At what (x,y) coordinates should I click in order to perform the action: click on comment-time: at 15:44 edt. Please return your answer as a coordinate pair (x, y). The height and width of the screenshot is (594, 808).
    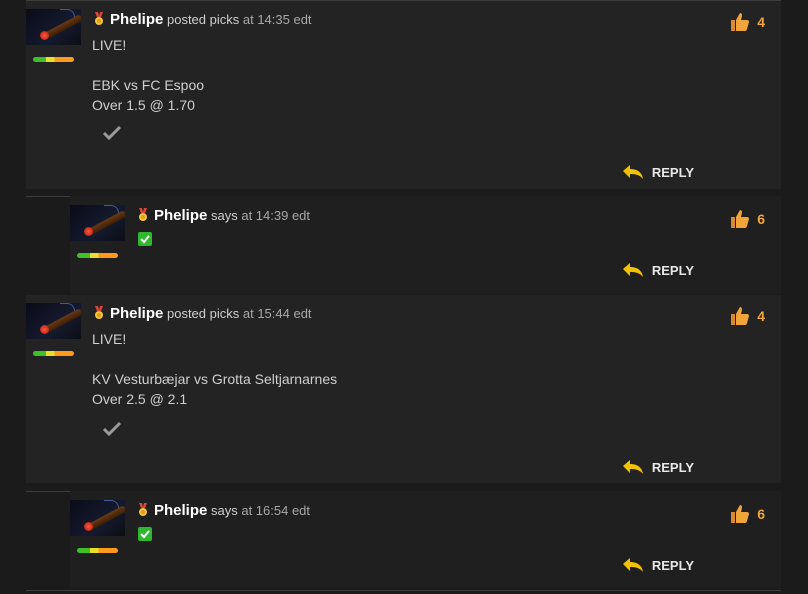
    Looking at the image, I should click on (277, 313).